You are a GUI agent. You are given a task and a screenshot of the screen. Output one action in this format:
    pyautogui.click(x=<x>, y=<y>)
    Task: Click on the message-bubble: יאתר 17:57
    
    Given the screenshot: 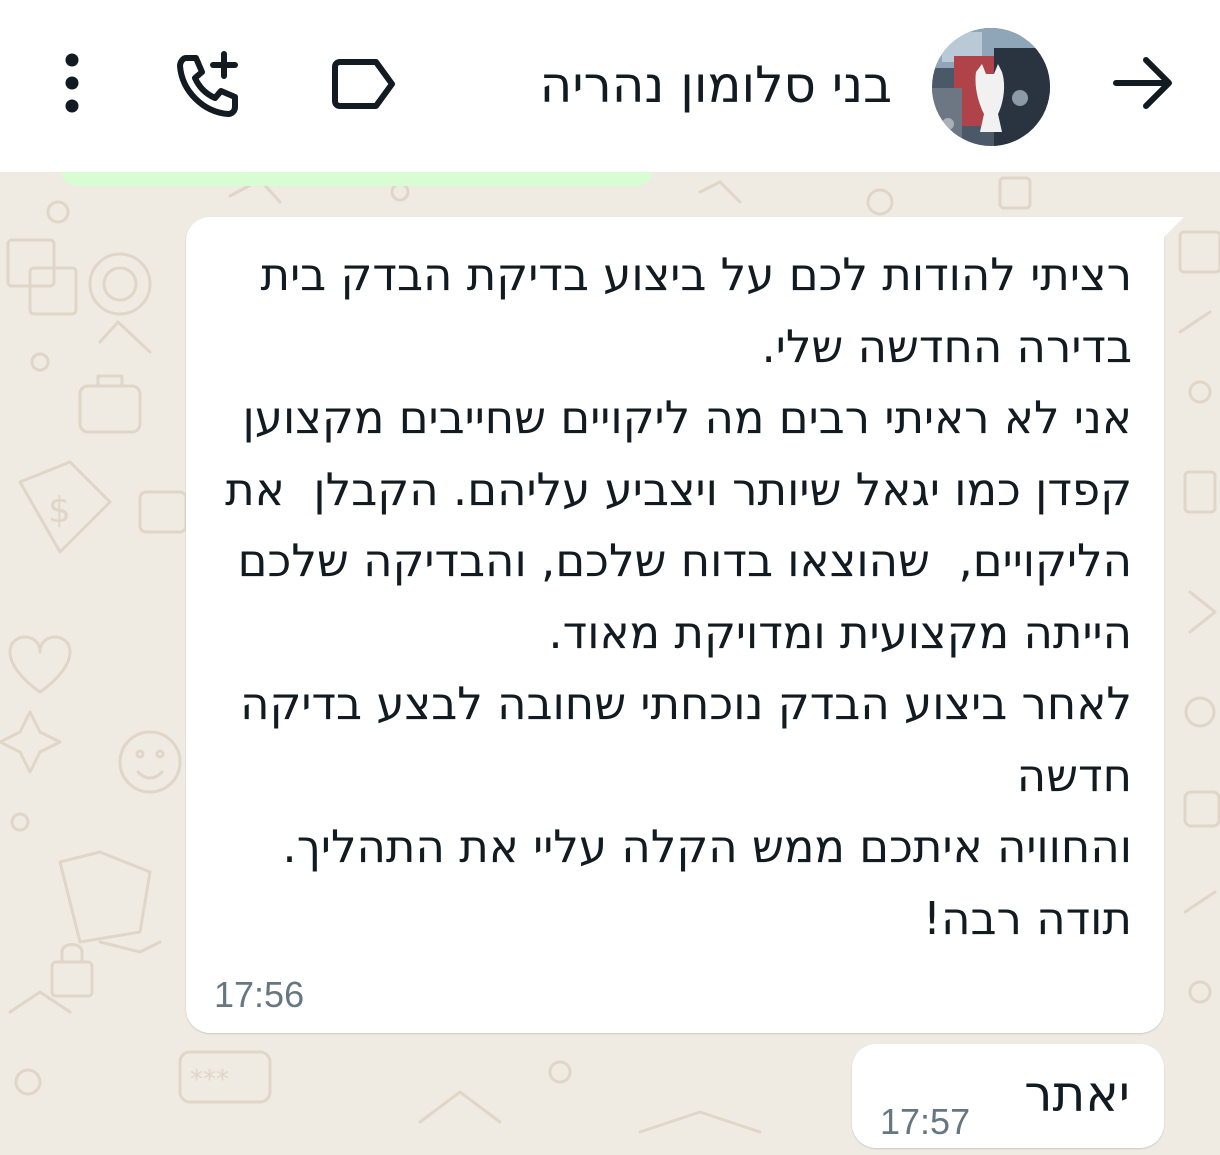 What is the action you would take?
    pyautogui.click(x=1008, y=1096)
    